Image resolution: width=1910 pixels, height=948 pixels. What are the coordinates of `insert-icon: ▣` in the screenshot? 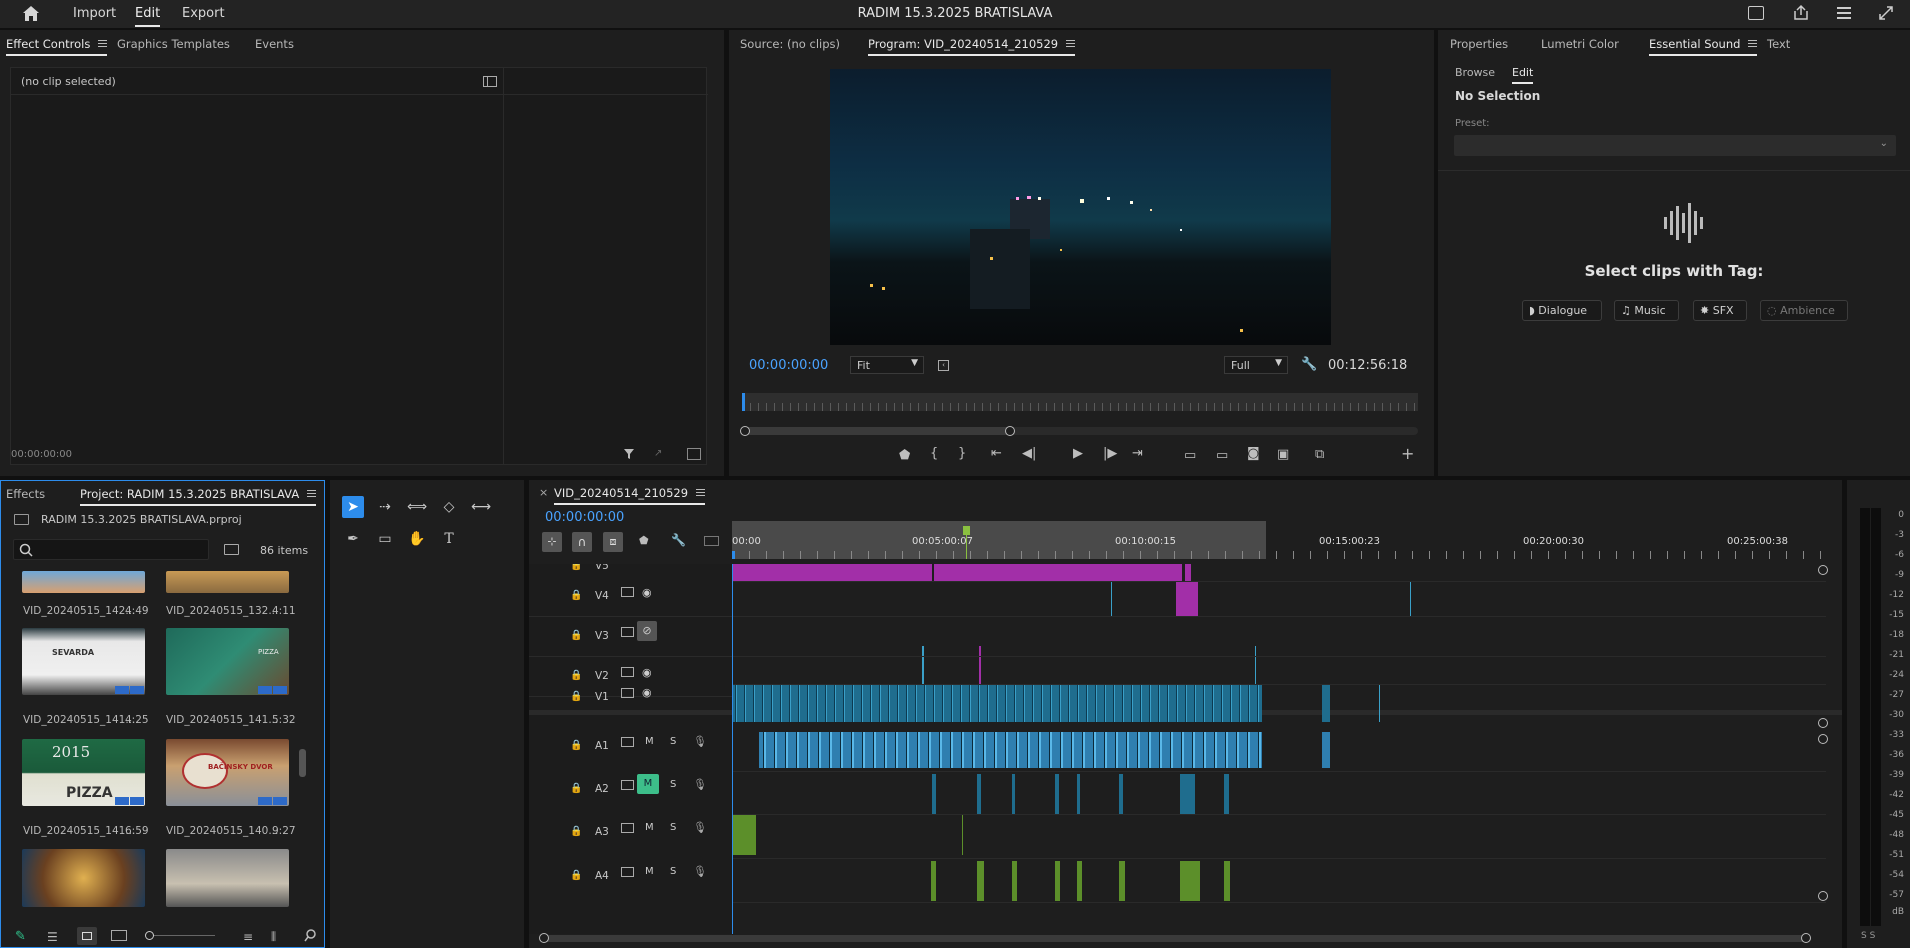 It's located at (1283, 454).